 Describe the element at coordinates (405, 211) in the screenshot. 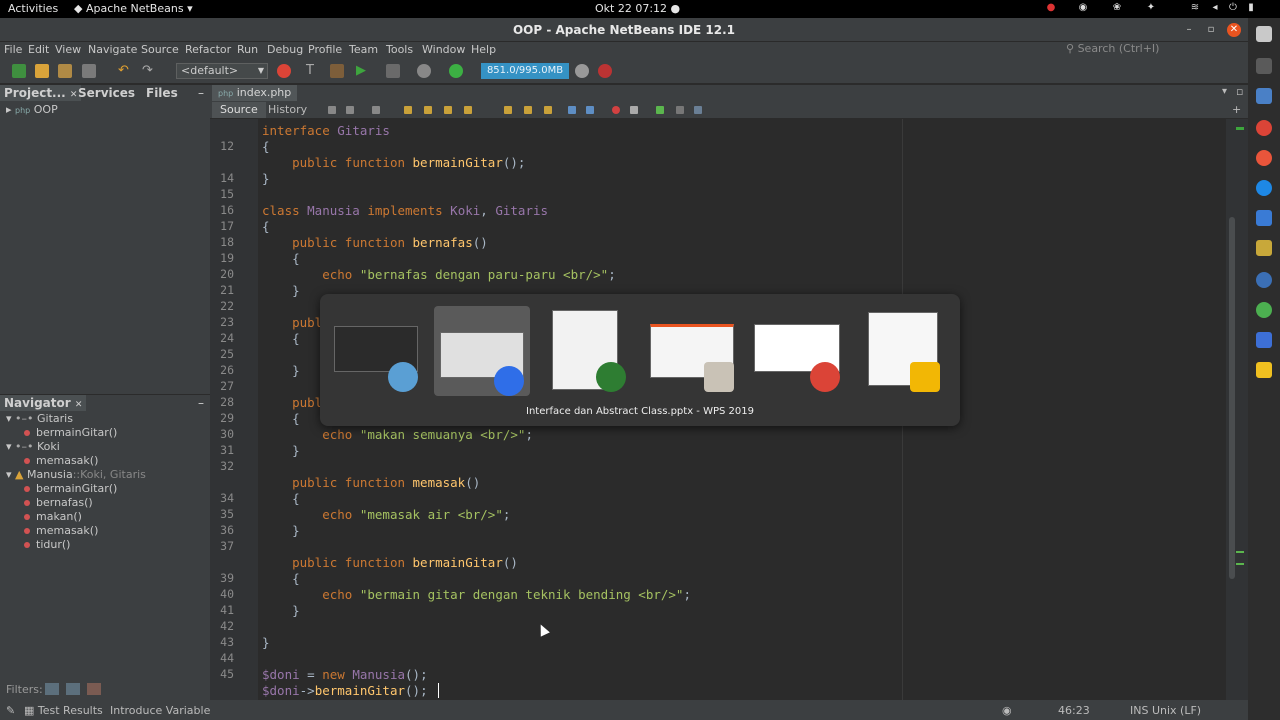

I see `code-line: class Manusia implements Koki, Gitaris` at that location.